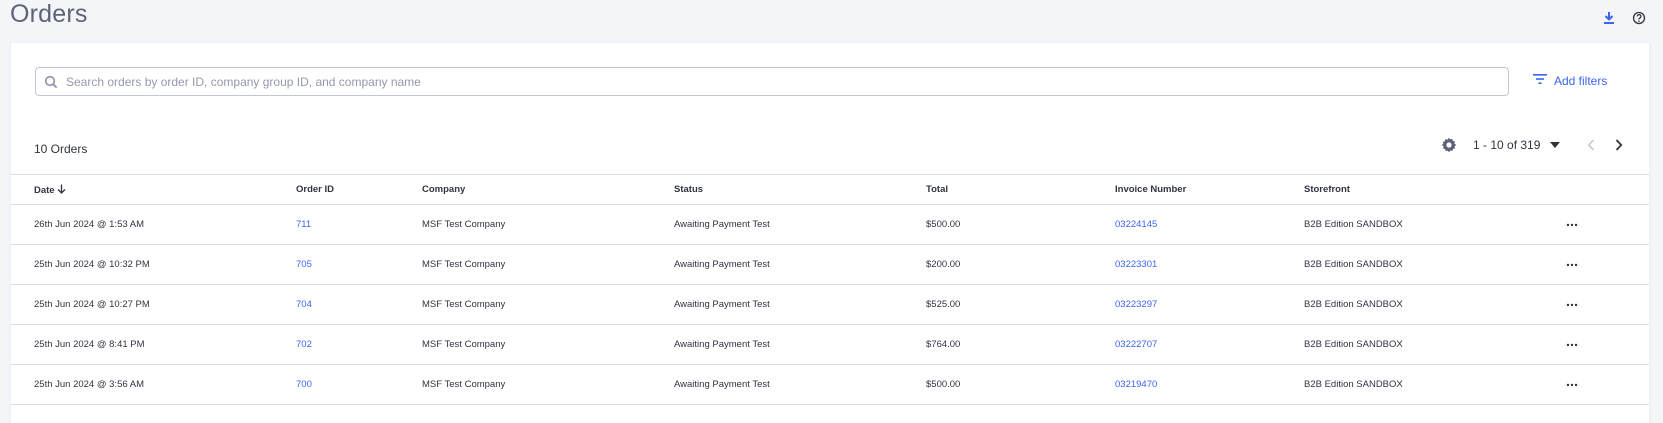  I want to click on order-id-link: 711, so click(303, 224).